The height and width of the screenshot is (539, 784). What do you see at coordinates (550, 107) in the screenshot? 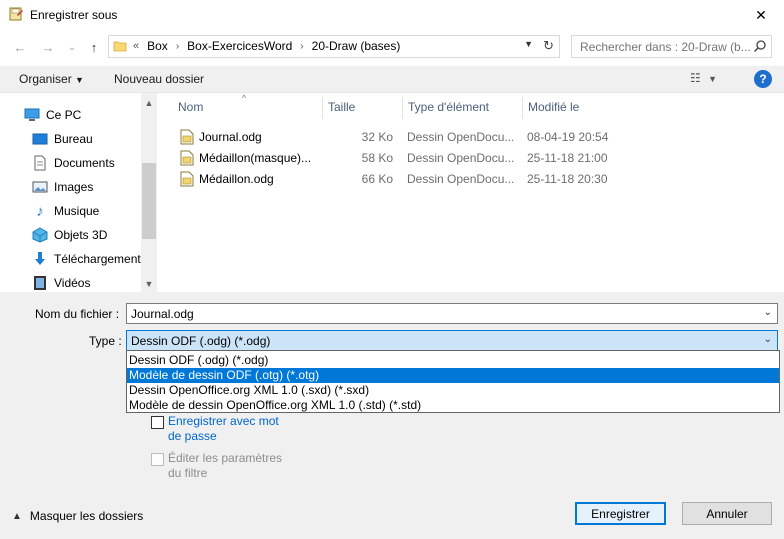
I see `column-header-modified: Modifié le` at bounding box center [550, 107].